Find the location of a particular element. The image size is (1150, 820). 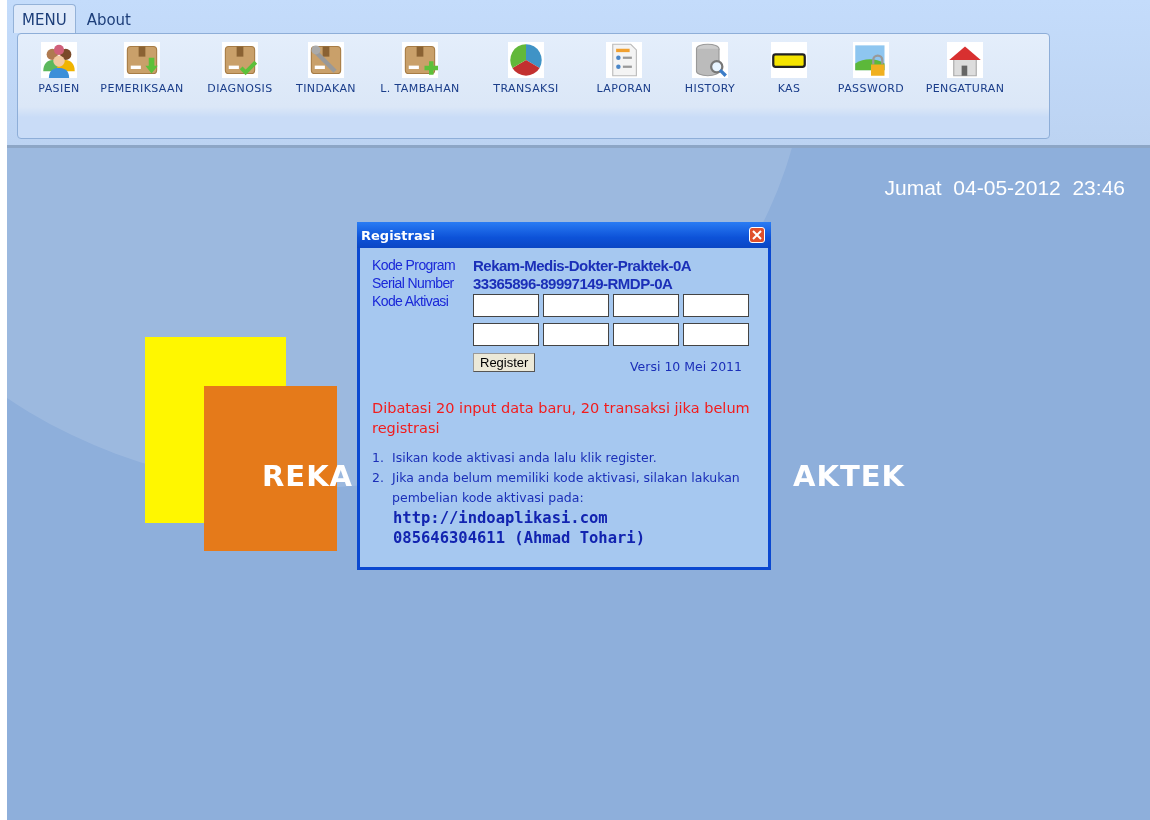

ribbon-button: TINDAKAN is located at coordinates (326, 68).